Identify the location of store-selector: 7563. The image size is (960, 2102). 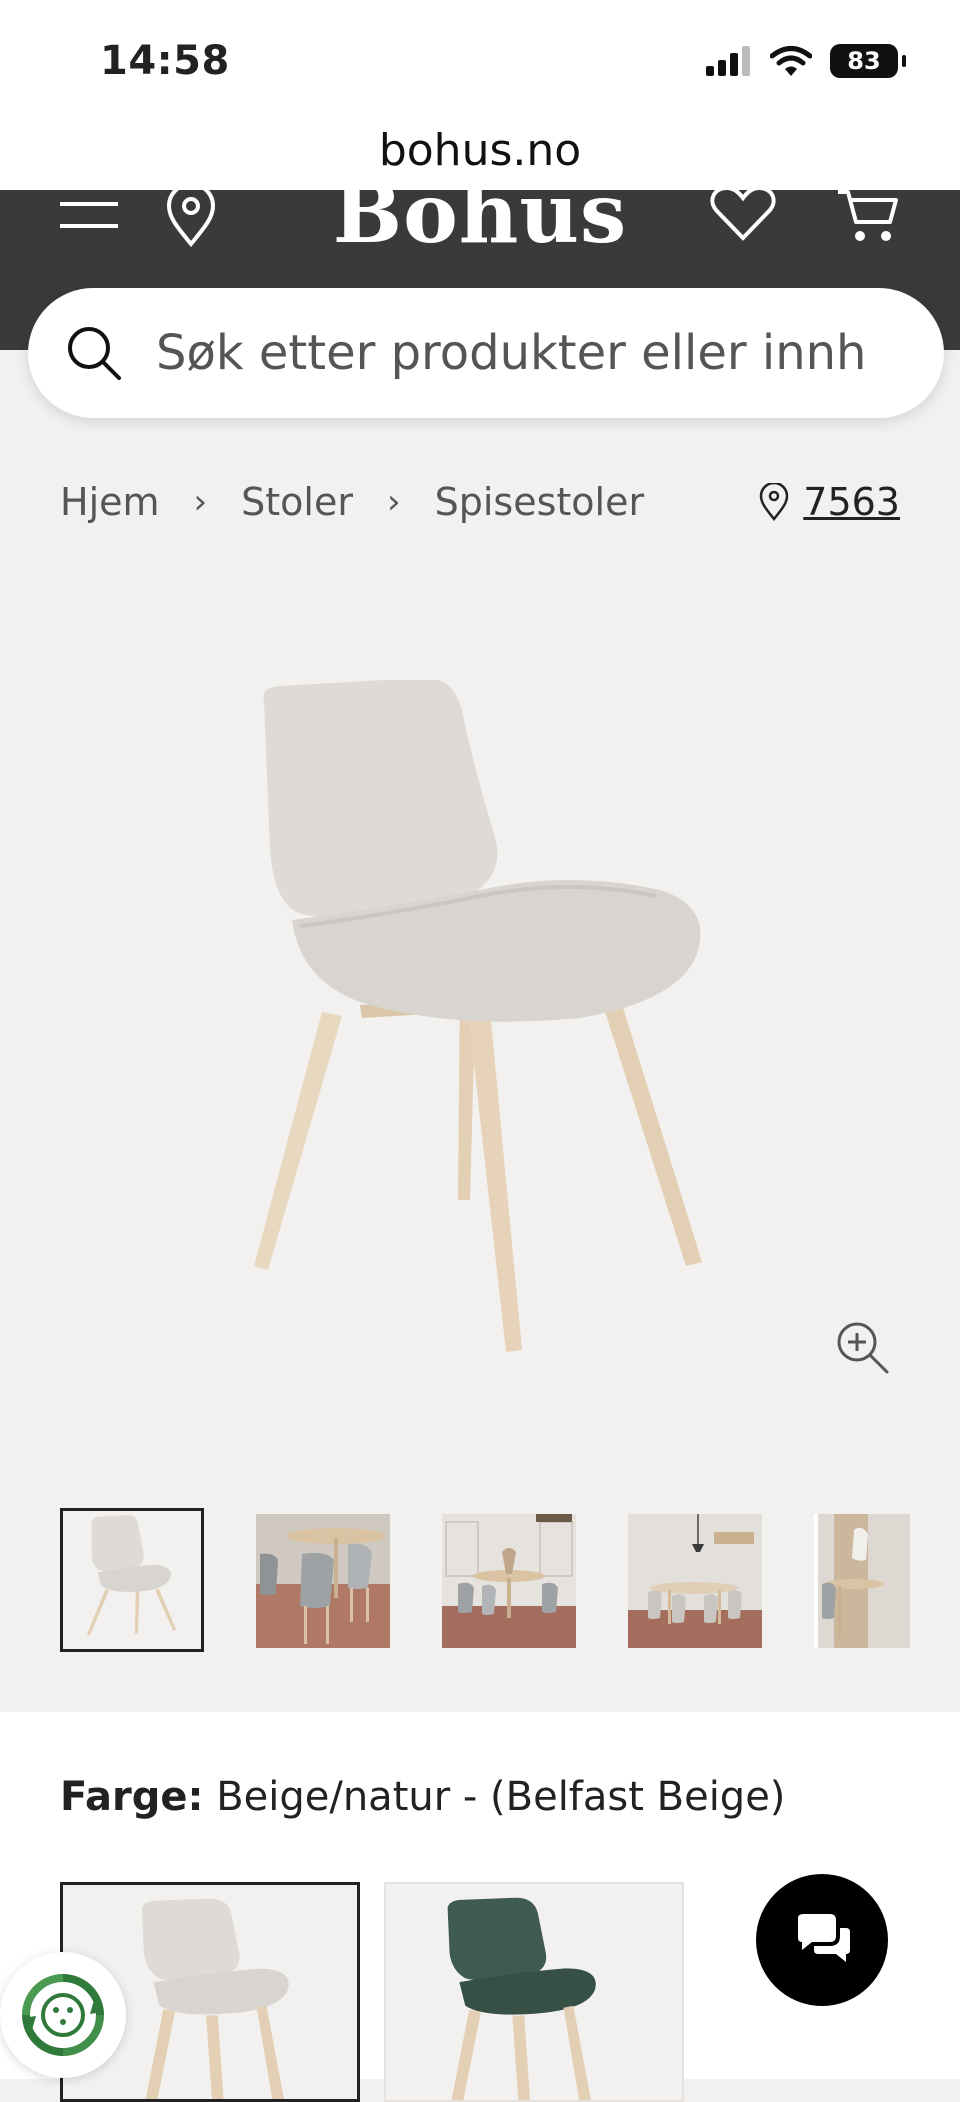
(829, 502).